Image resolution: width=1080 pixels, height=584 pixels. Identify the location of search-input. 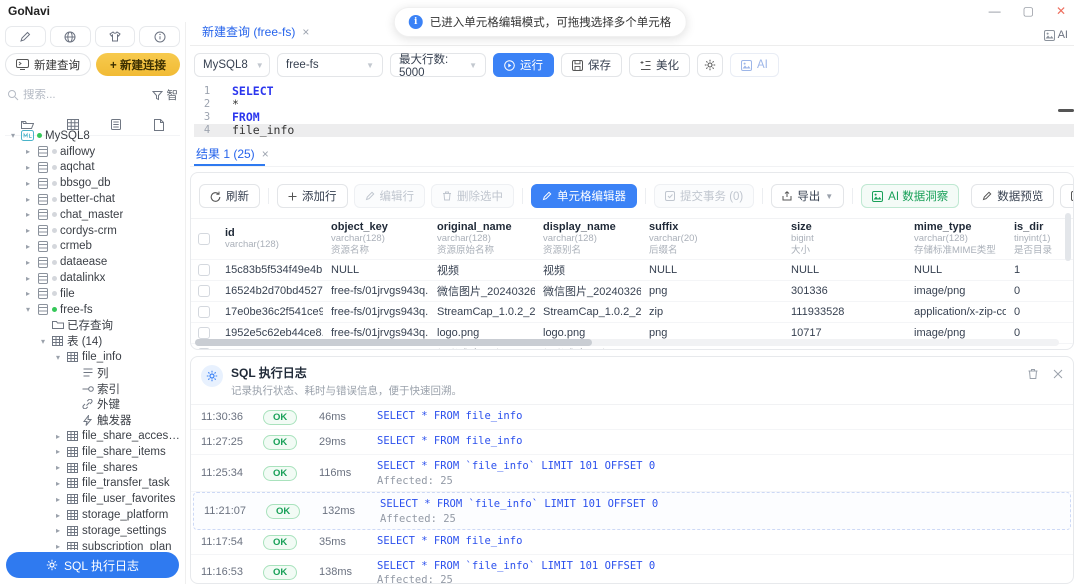
(85, 95).